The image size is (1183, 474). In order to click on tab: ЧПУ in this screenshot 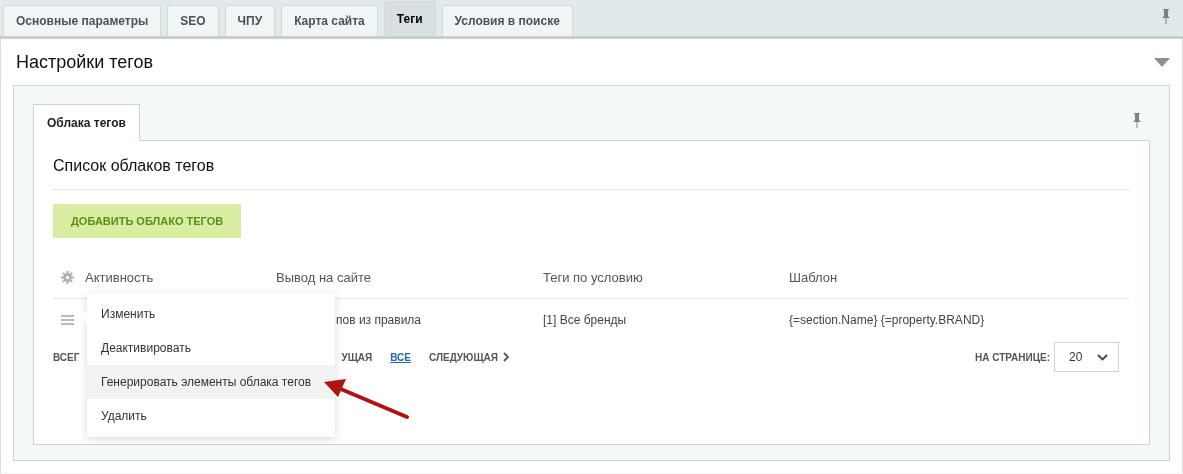, I will do `click(250, 20)`.